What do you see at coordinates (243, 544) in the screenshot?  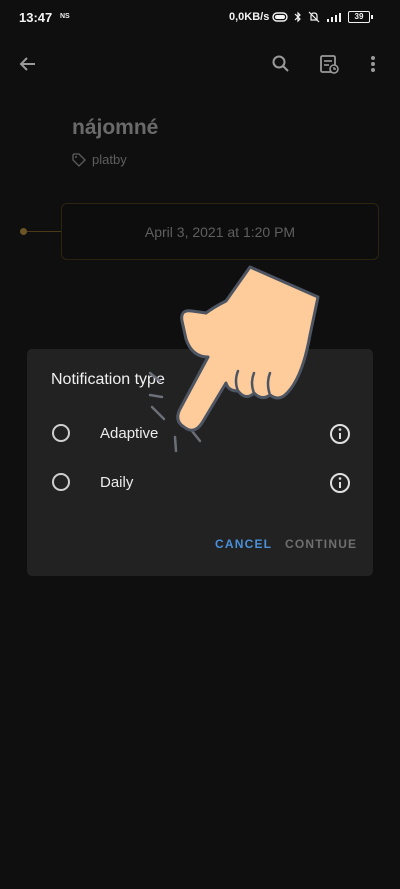 I see `cancel-button: CANCEL` at bounding box center [243, 544].